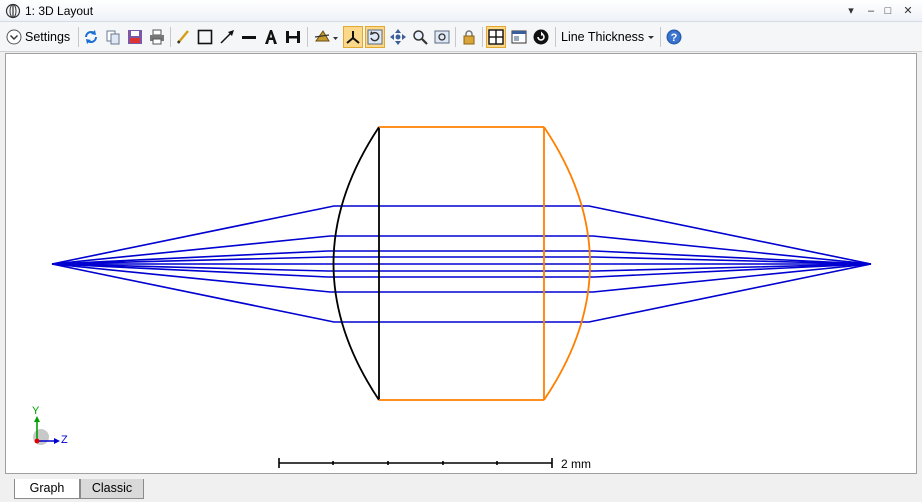 The image size is (922, 502). I want to click on axes-icon, so click(353, 37).